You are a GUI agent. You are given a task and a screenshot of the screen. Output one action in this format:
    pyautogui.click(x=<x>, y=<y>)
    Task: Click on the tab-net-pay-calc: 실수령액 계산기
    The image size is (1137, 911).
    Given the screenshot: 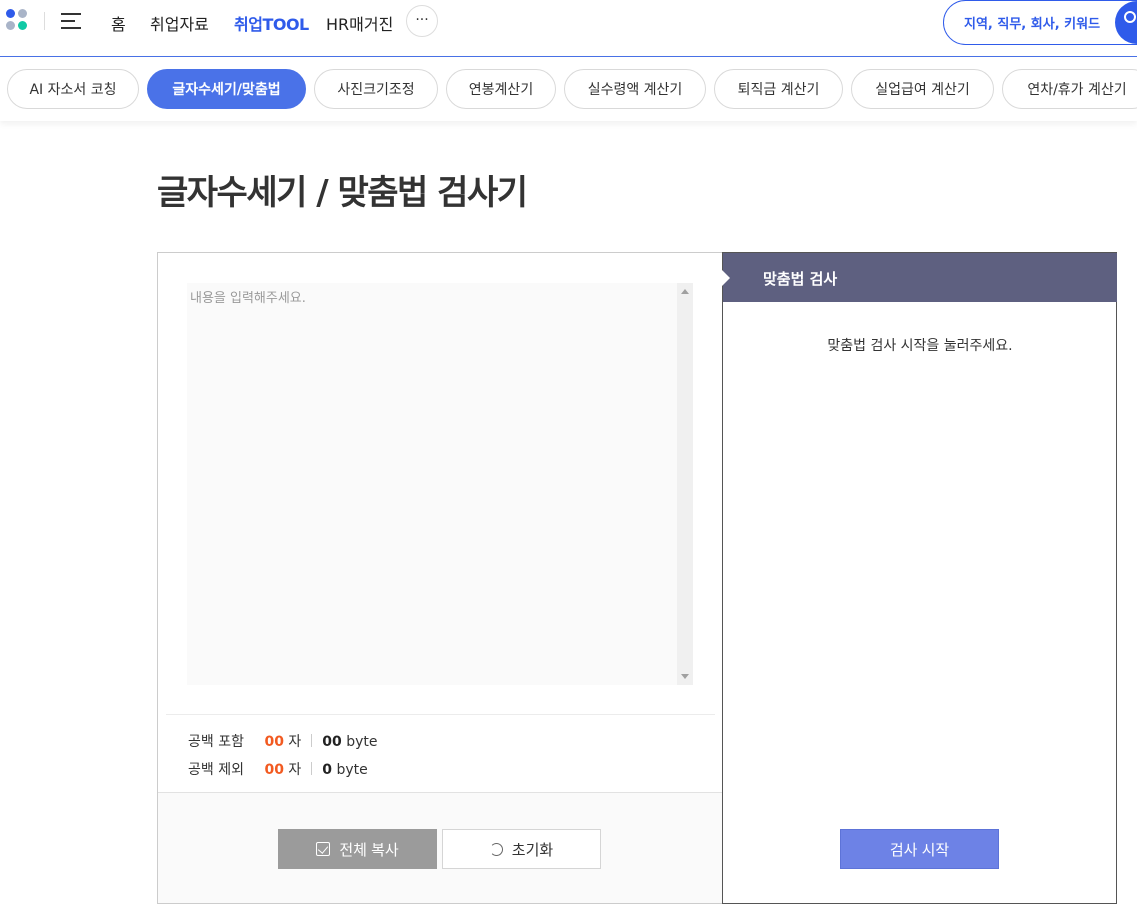 What is the action you would take?
    pyautogui.click(x=635, y=89)
    